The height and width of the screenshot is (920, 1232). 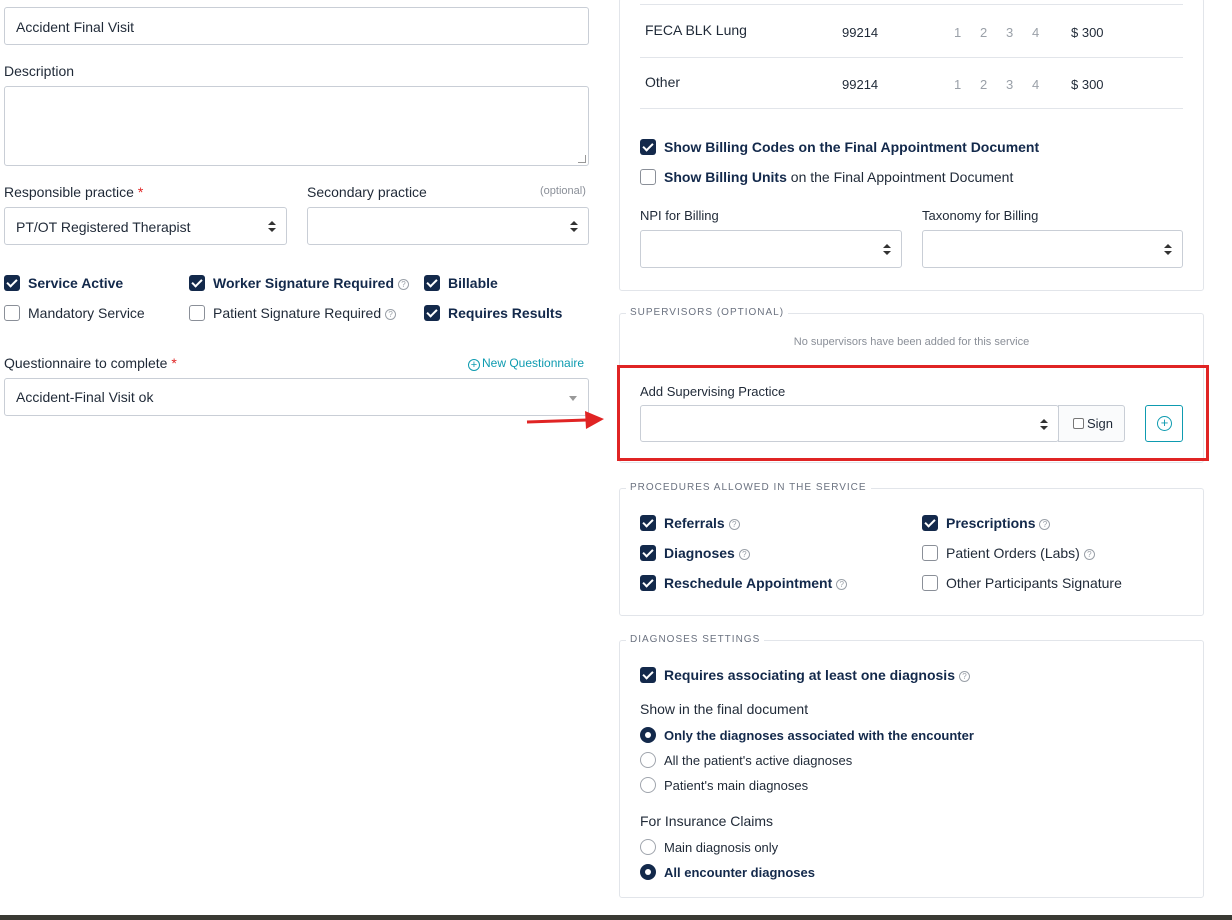 What do you see at coordinates (1020, 553) in the screenshot?
I see `patient-orders-label: Patient Orders (Labs)?` at bounding box center [1020, 553].